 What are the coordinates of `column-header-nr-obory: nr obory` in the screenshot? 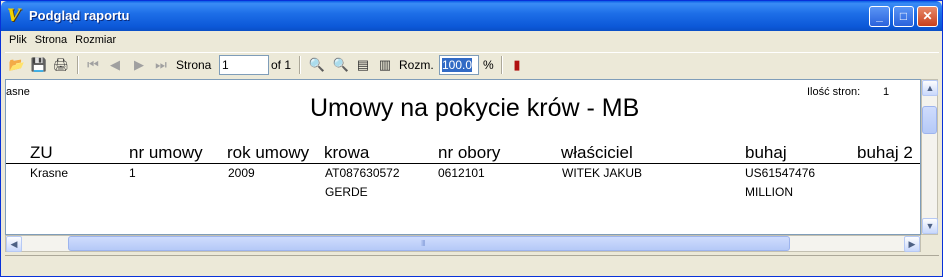 It's located at (469, 152).